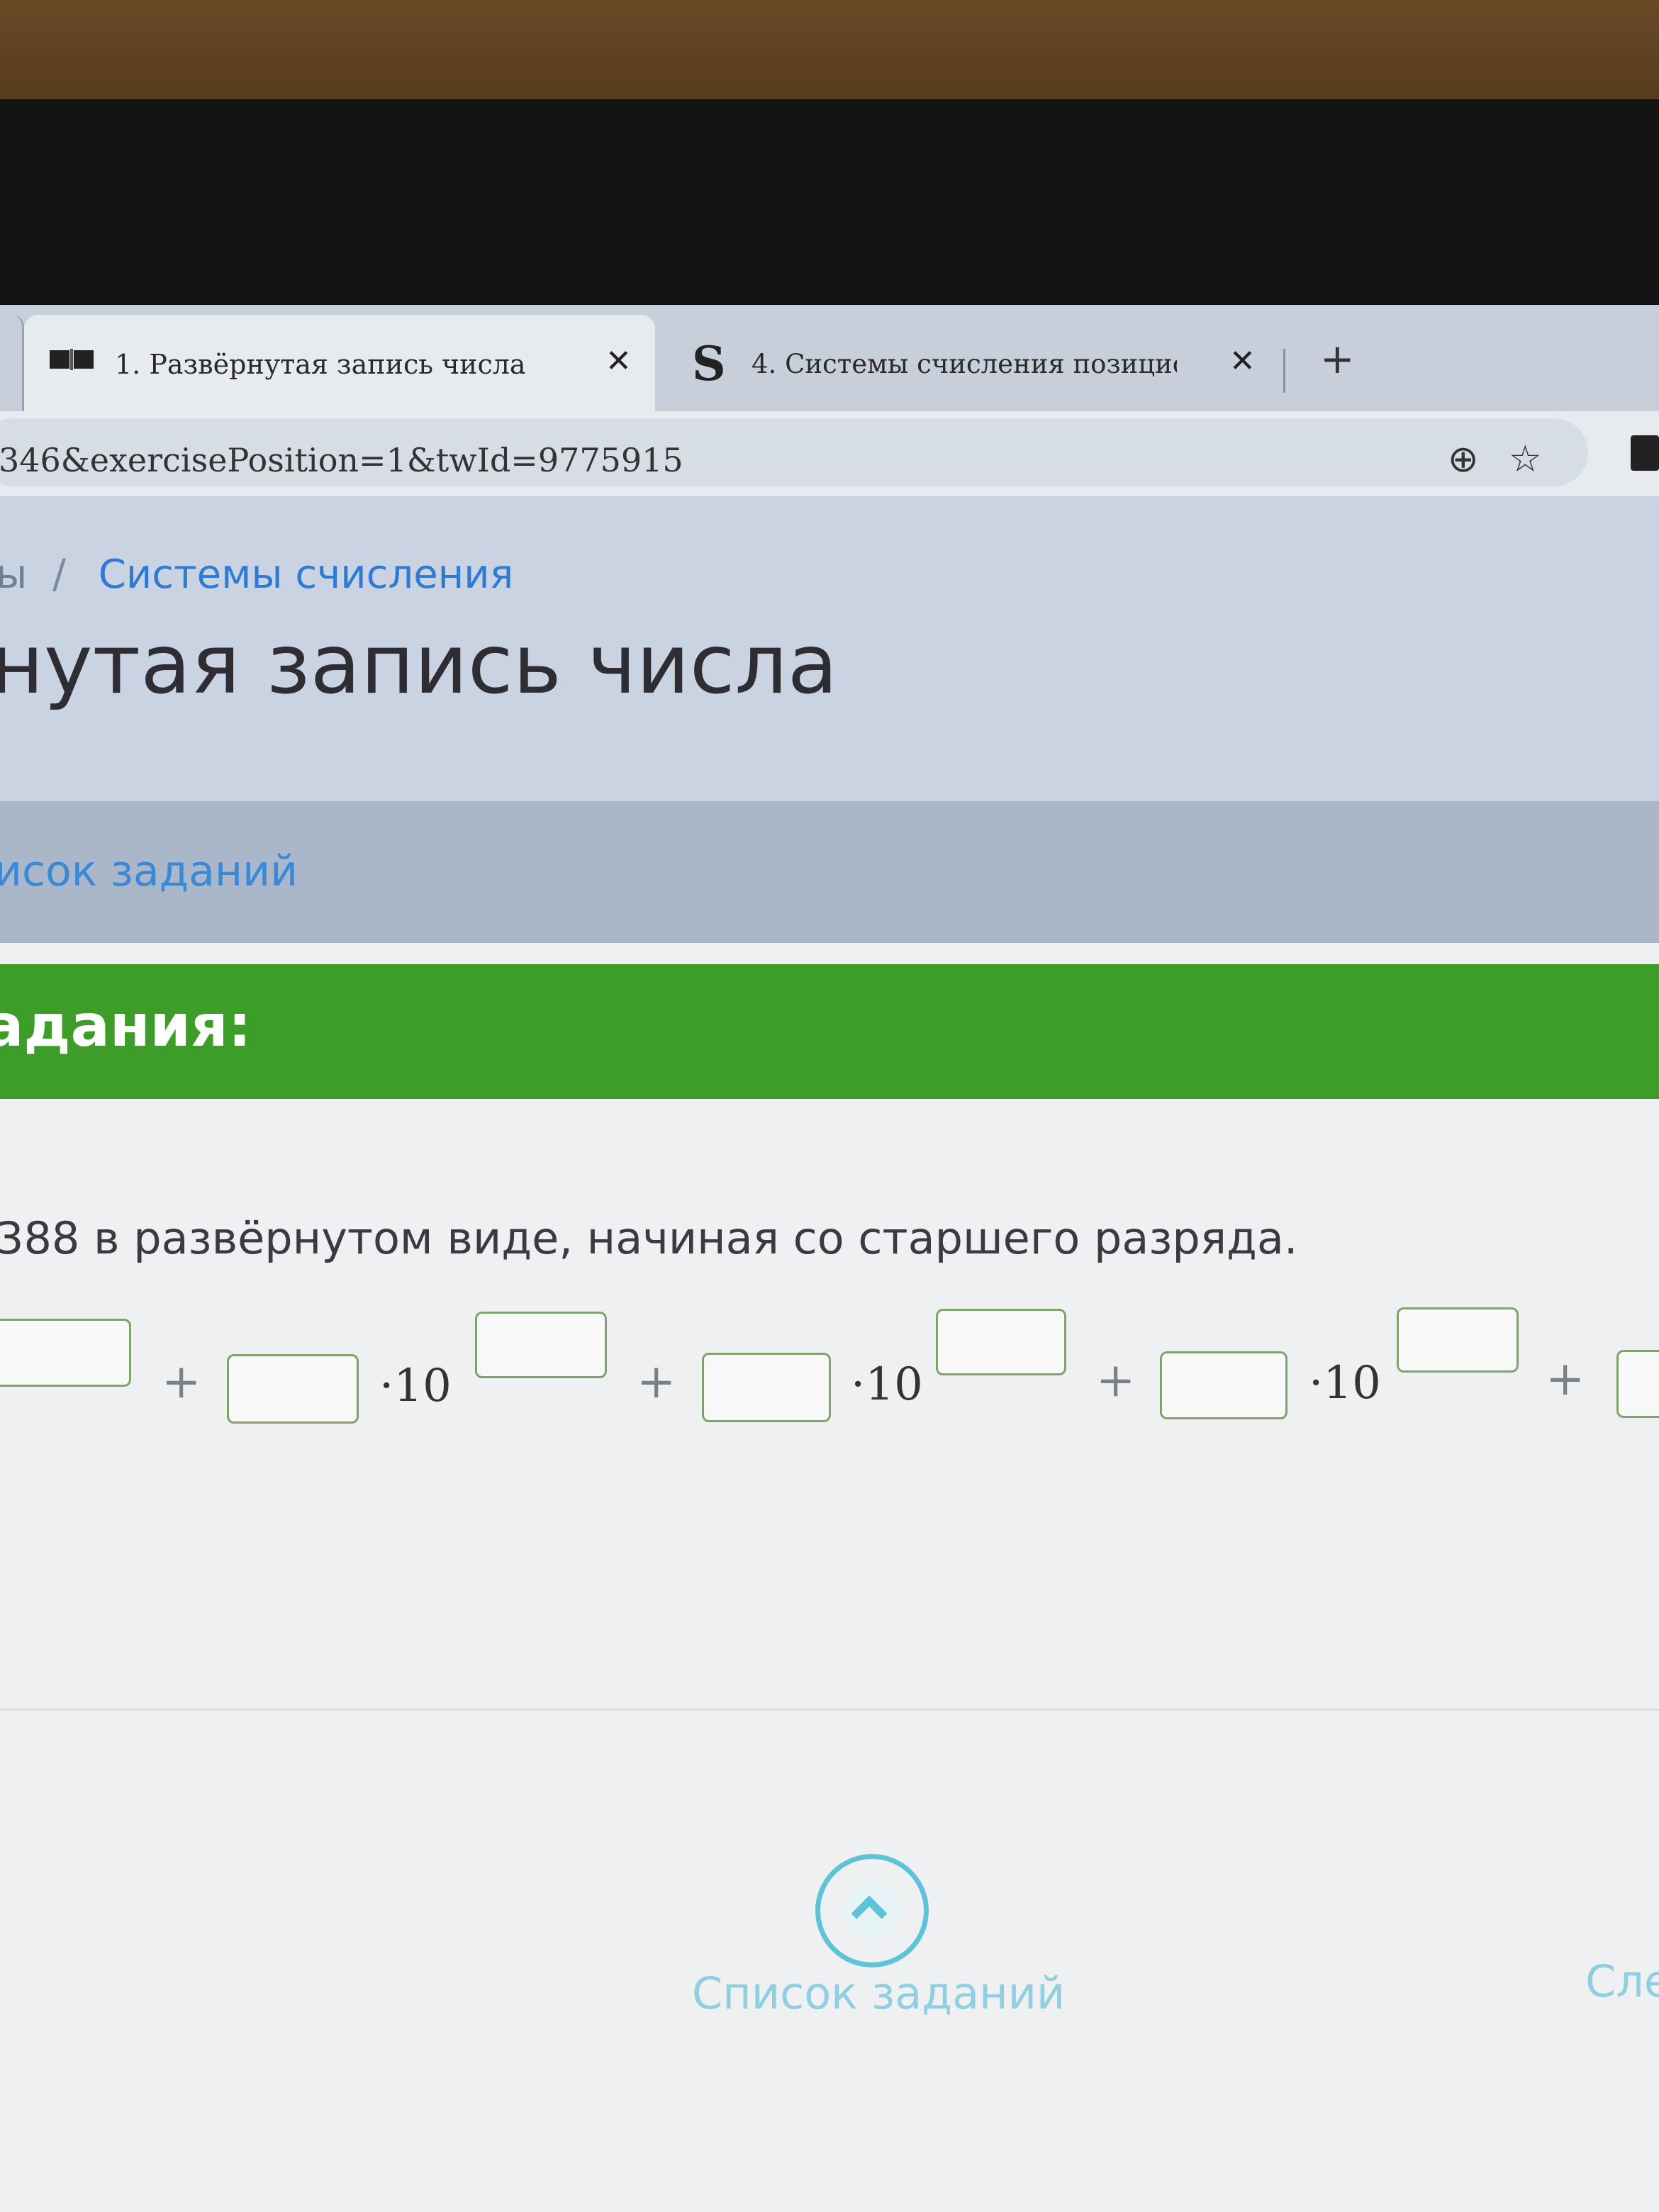 Image resolution: width=1659 pixels, height=2212 pixels. Describe the element at coordinates (1463, 460) in the screenshot. I see `add-extension-icon: ⊕` at that location.